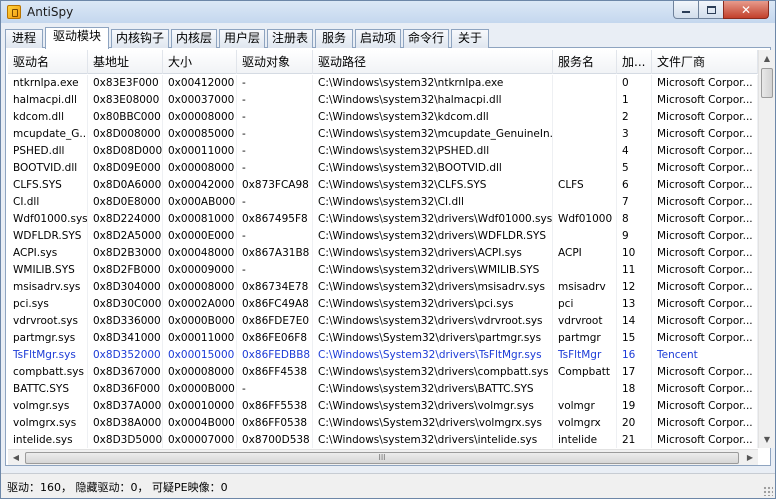 The width and height of the screenshot is (776, 499). I want to click on vertical-scrollbar: ▲ ▼, so click(766, 249).